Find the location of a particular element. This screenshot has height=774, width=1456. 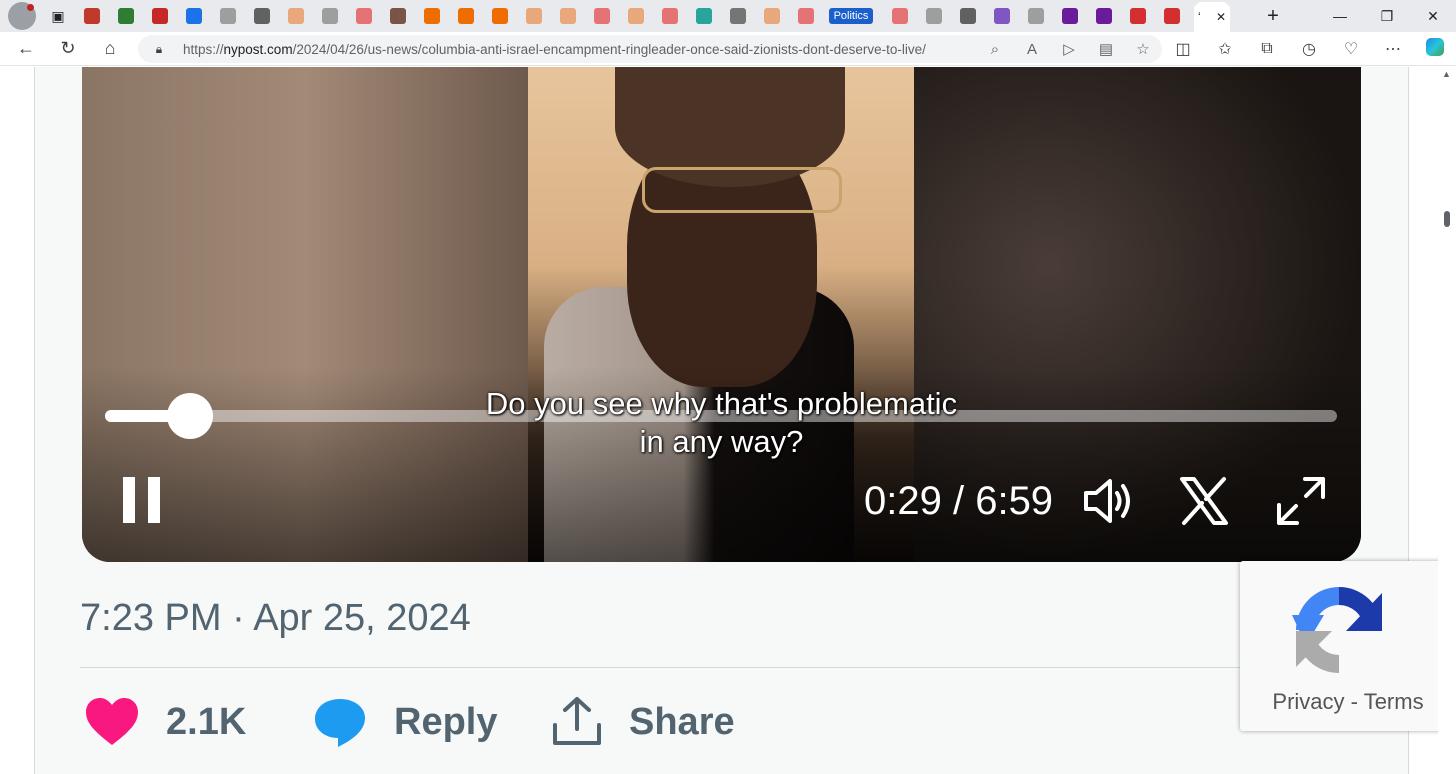

scrollbar-thumb is located at coordinates (1447, 219).